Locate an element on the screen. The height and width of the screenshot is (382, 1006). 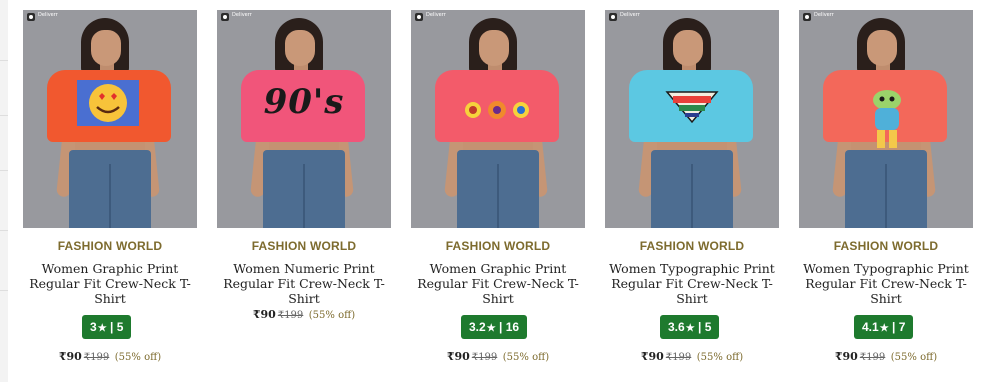
rating-value: 3.6 is located at coordinates (676, 327).